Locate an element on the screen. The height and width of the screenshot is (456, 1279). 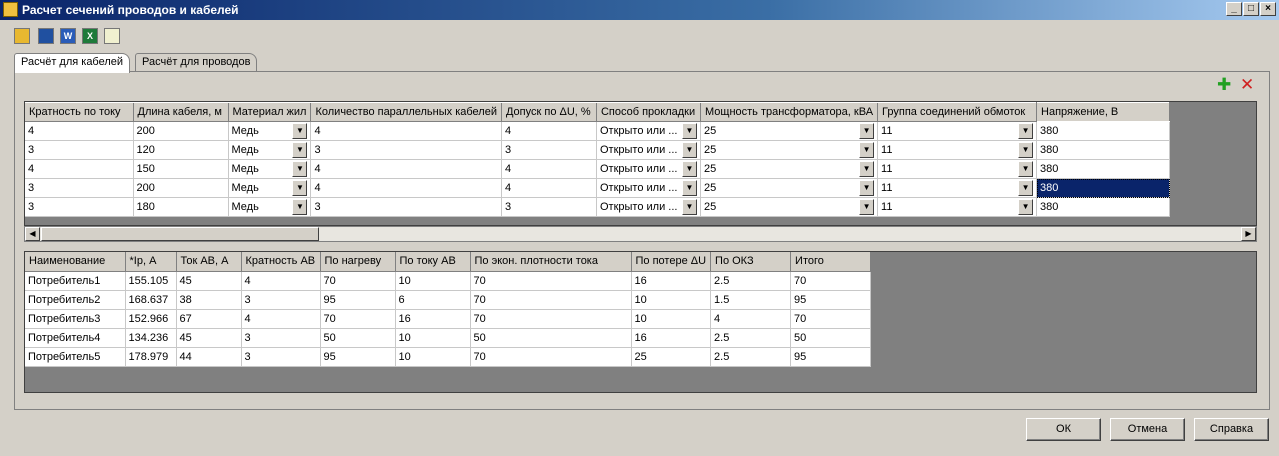
column-header: По потере ΔU is located at coordinates (671, 262).